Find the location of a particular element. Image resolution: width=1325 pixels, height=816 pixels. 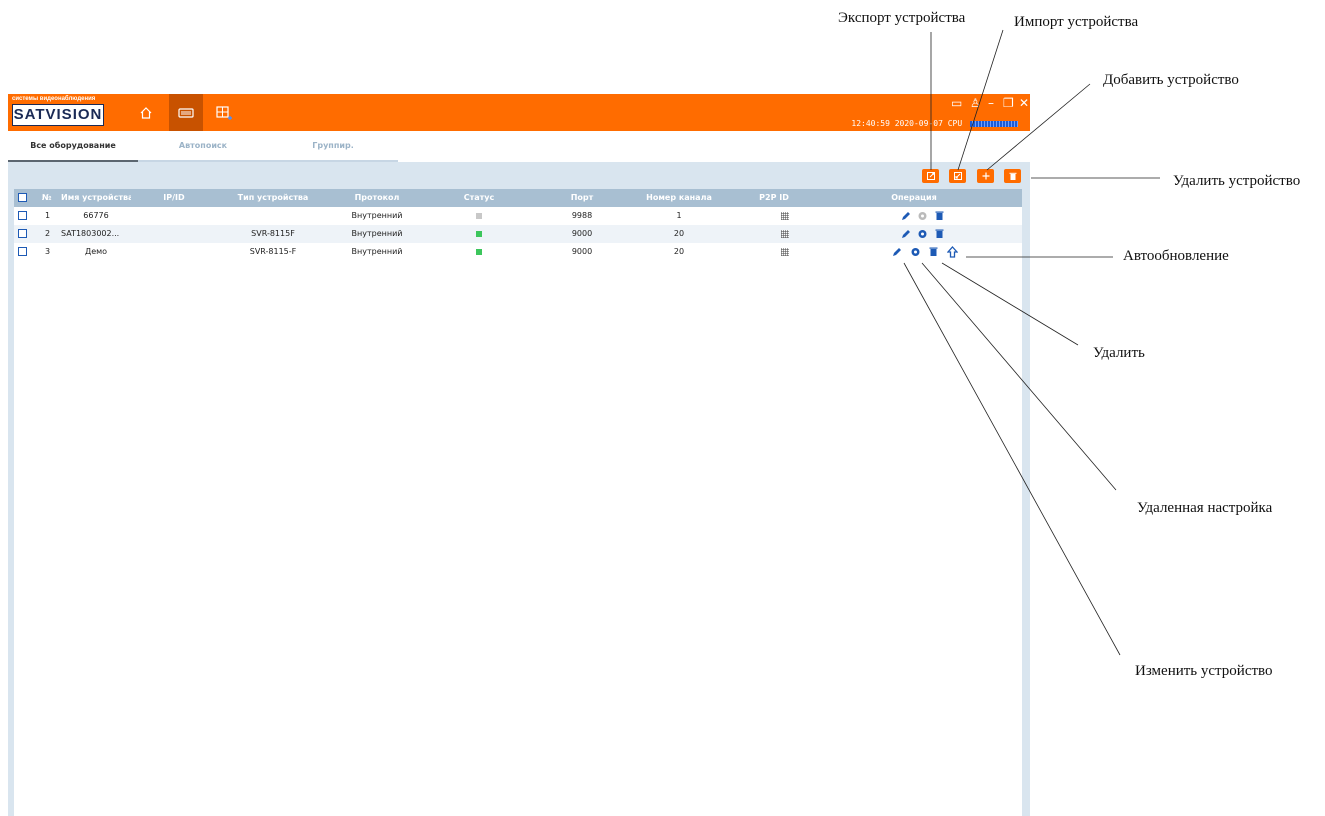

col-status: Статус is located at coordinates (479, 198).